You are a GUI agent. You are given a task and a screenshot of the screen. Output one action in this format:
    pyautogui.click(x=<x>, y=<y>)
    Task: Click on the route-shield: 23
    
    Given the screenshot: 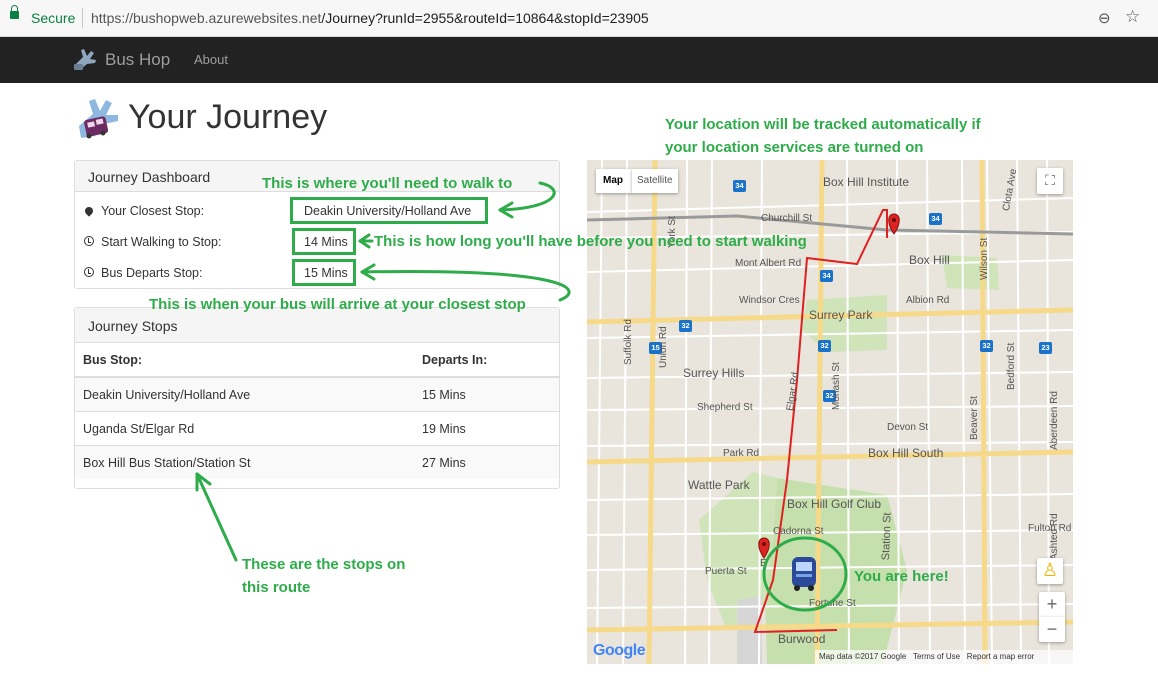 What is the action you would take?
    pyautogui.click(x=1045, y=348)
    